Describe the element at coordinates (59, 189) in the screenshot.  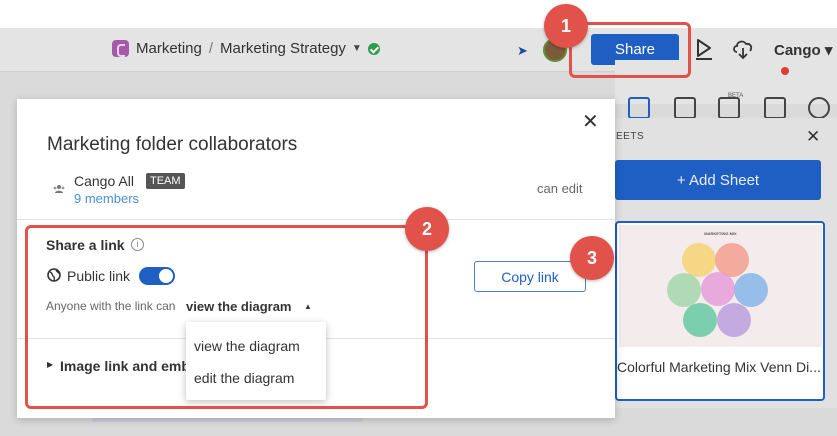
I see `team-icon` at that location.